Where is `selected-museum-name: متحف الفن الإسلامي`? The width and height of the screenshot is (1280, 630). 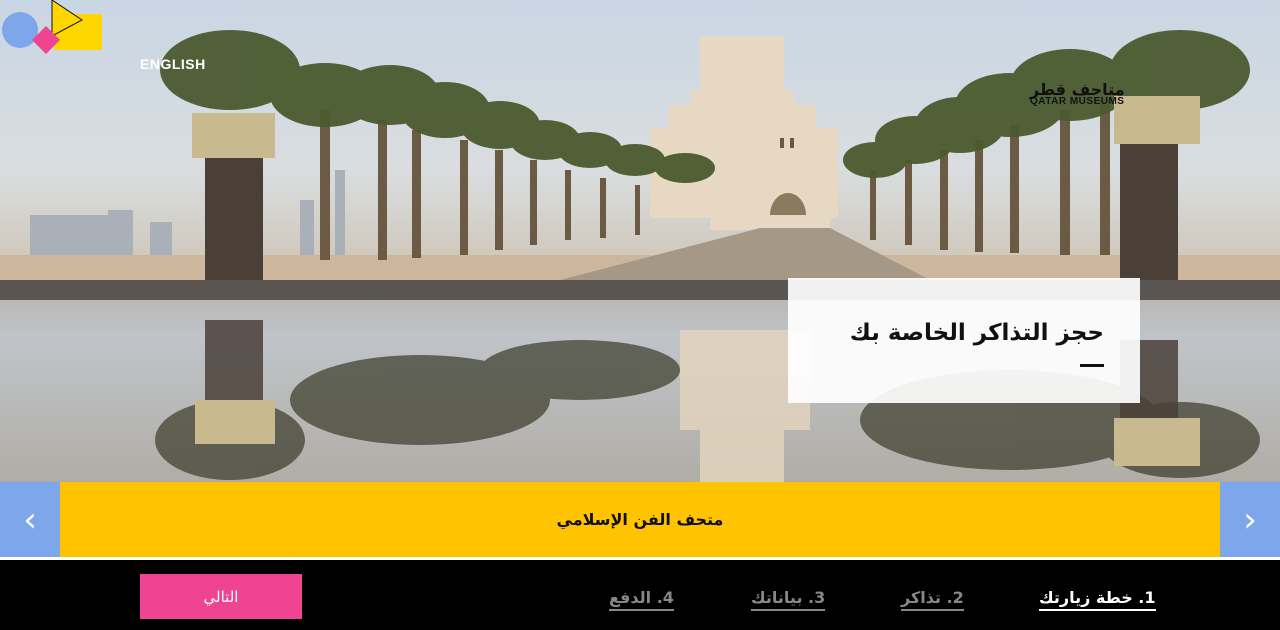 selected-museum-name: متحف الفن الإسلامي is located at coordinates (640, 519).